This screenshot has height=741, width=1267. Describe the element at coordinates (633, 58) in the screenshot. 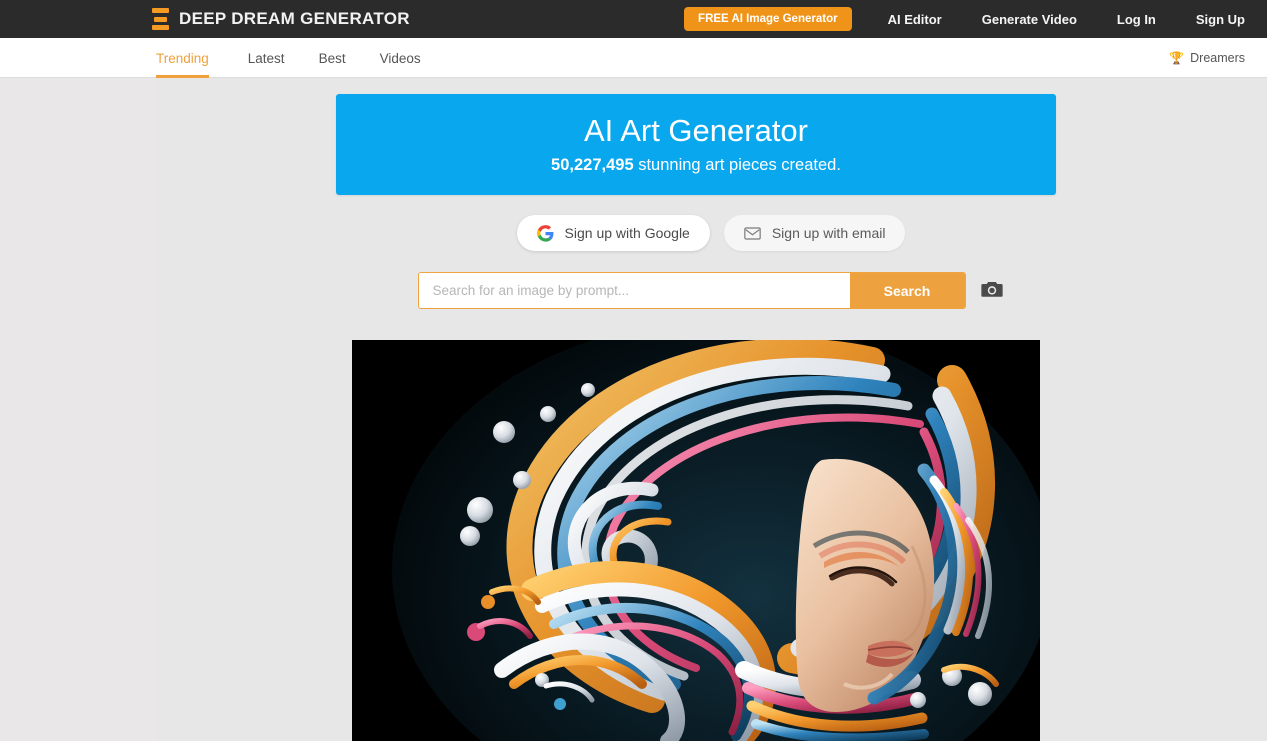

I see `secondary-nav-bar: Trending Latest Best Videos 🏆 Dreamers` at that location.